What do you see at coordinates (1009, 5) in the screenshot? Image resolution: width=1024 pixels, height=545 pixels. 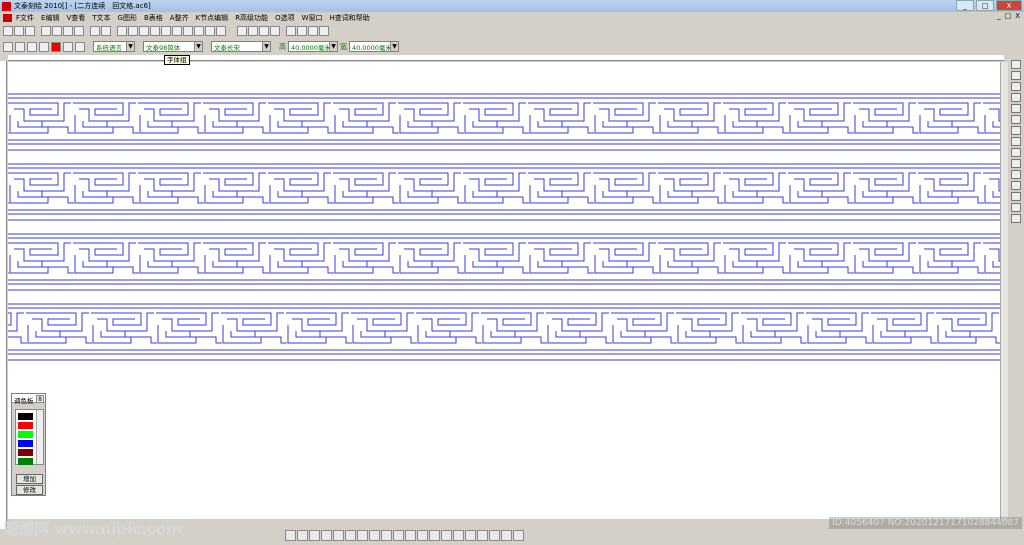 I see `close-button: X` at bounding box center [1009, 5].